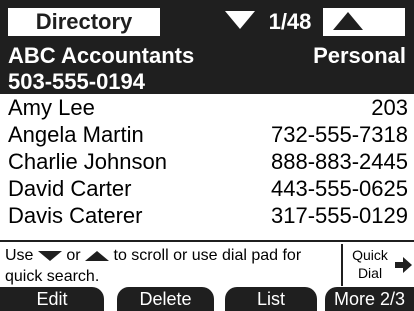  I want to click on softkey-bar: Edit Delete List More 2/3, so click(207, 299).